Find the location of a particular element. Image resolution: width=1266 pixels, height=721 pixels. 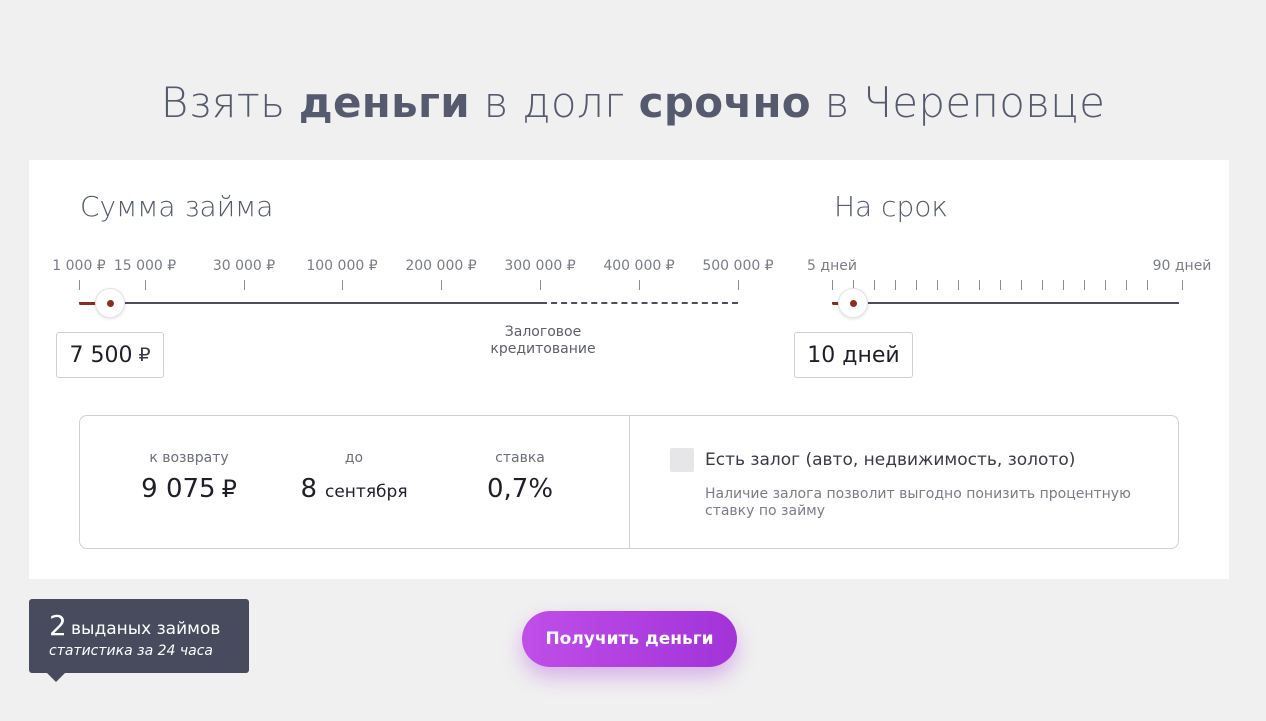

return-amount: 9 075 is located at coordinates (178, 489).